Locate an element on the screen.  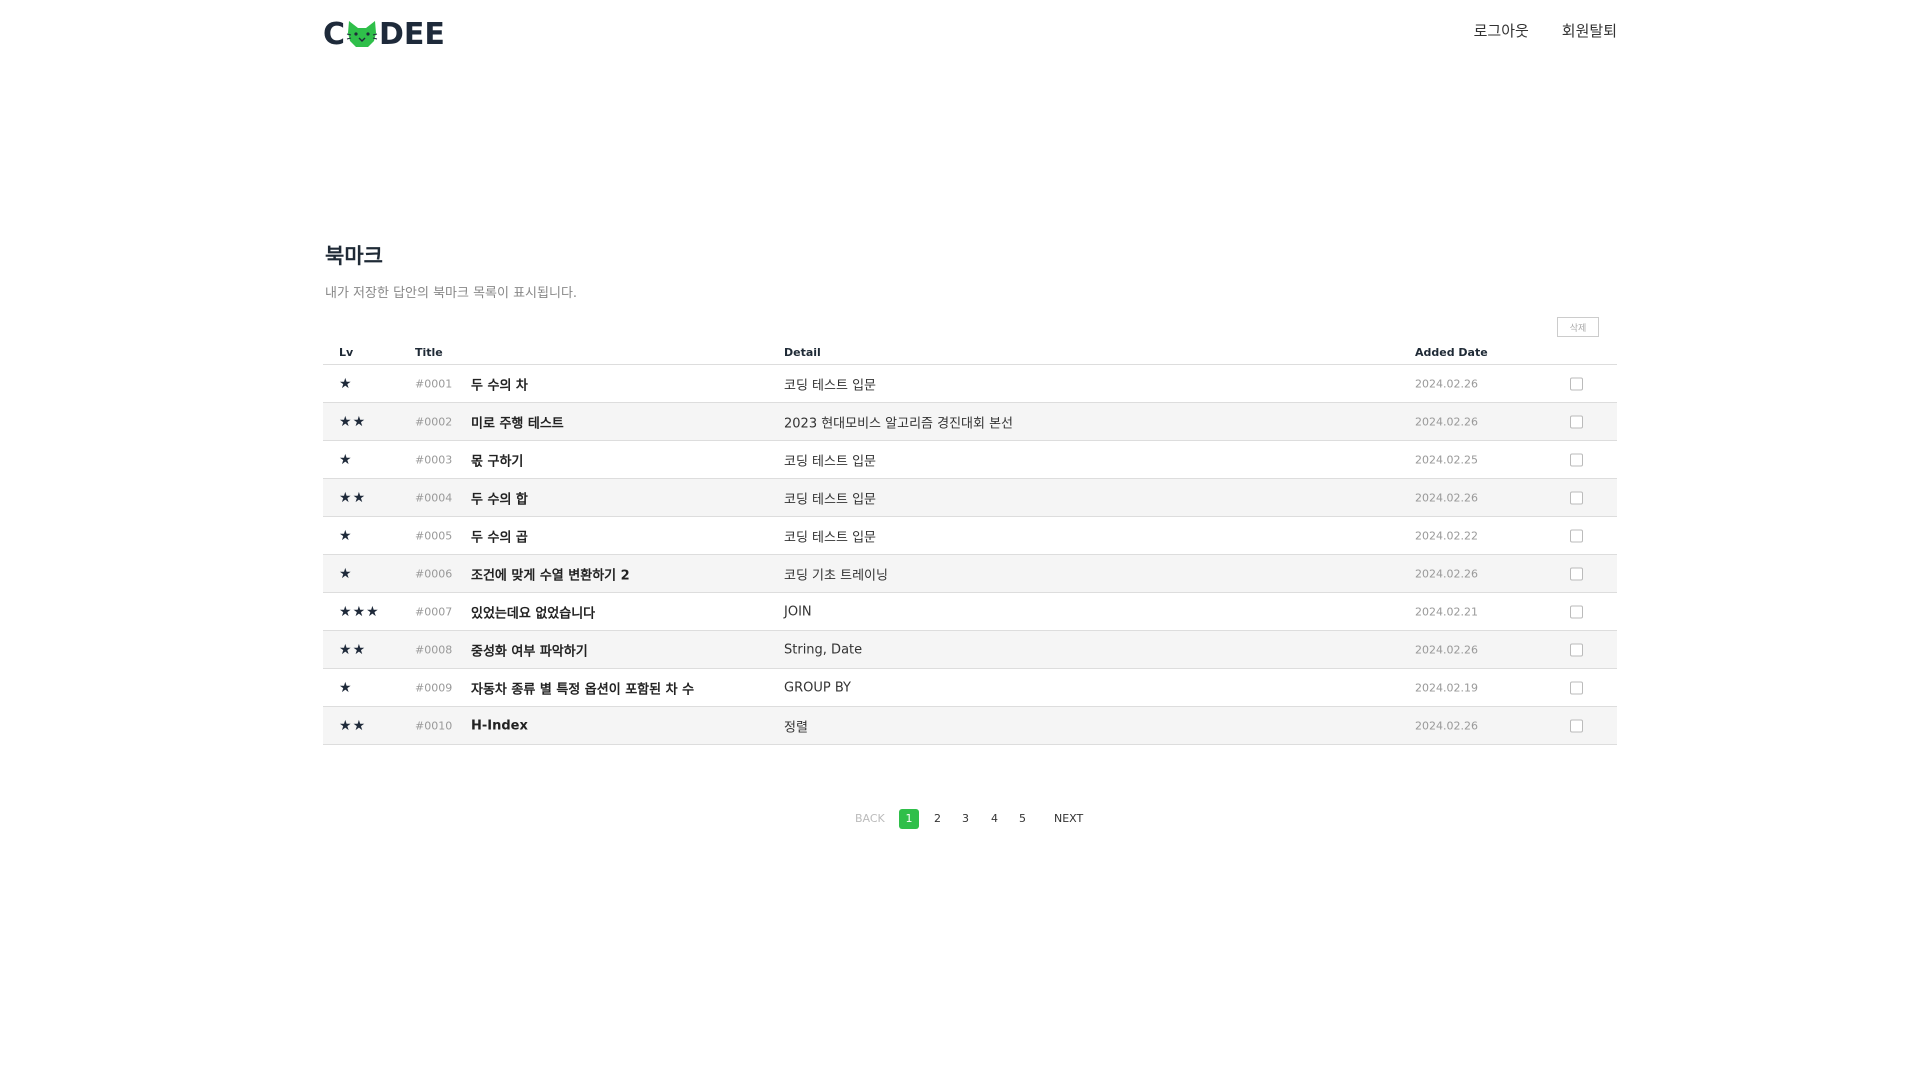
problem-number: #0003 is located at coordinates (434, 459).